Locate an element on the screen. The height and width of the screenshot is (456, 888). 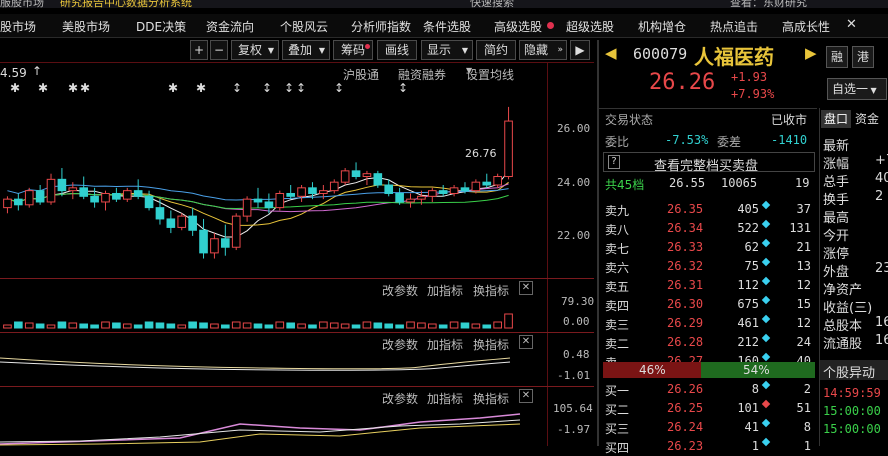
dieja-button: 叠加 ▼ is located at coordinates (306, 50).